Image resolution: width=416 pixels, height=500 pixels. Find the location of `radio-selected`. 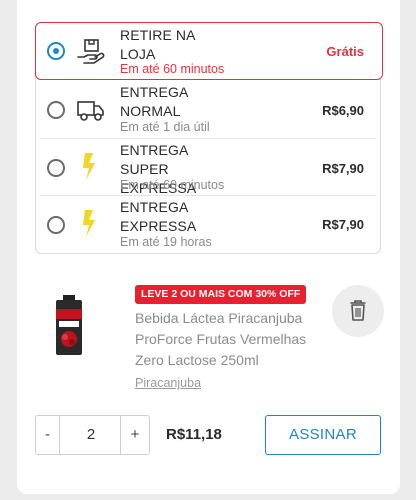

radio-selected is located at coordinates (56, 51).